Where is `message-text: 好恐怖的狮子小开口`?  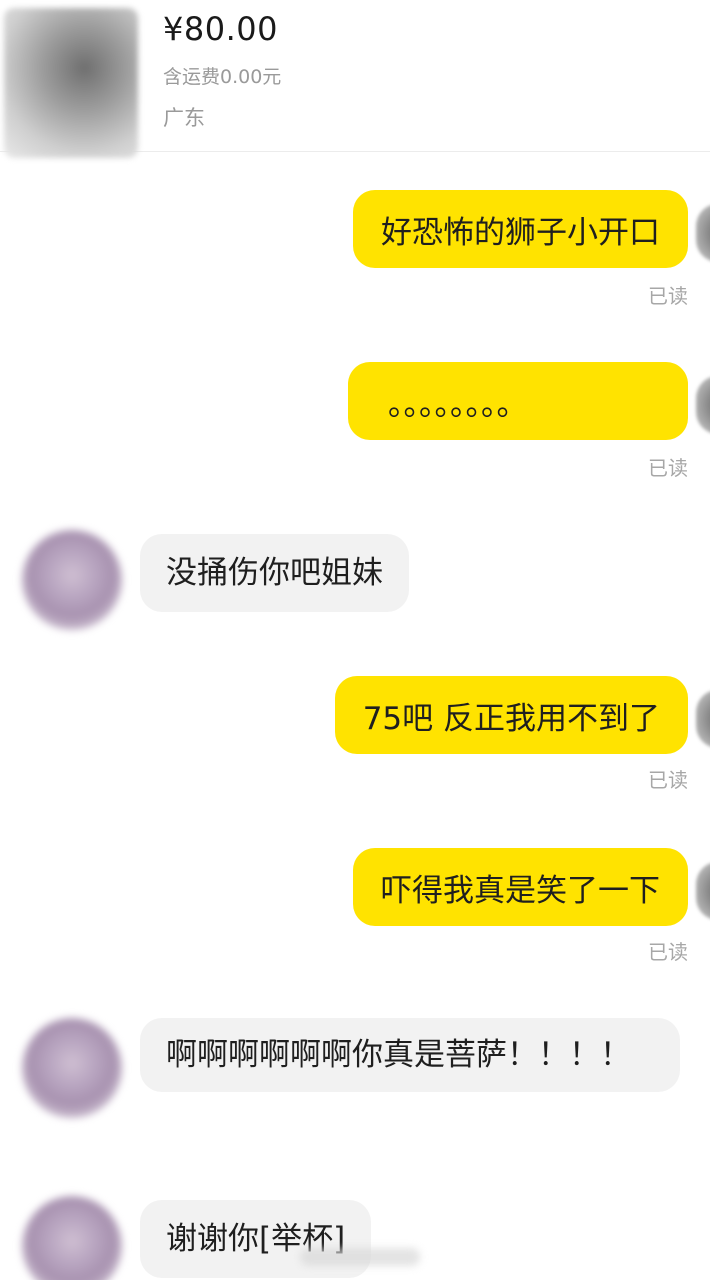 message-text: 好恐怖的狮子小开口 is located at coordinates (520, 232).